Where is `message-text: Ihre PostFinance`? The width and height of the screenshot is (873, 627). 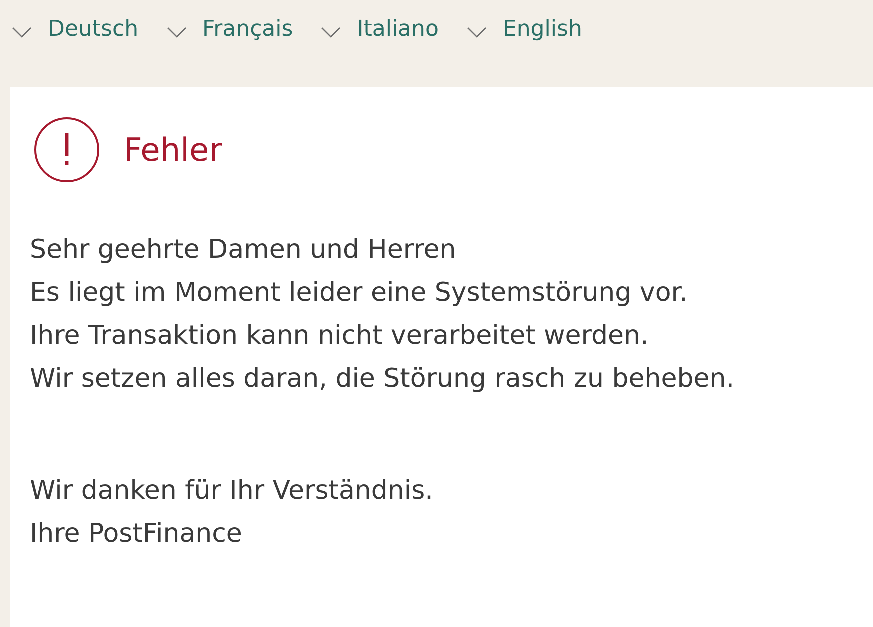
message-text: Ihre PostFinance is located at coordinates (136, 534).